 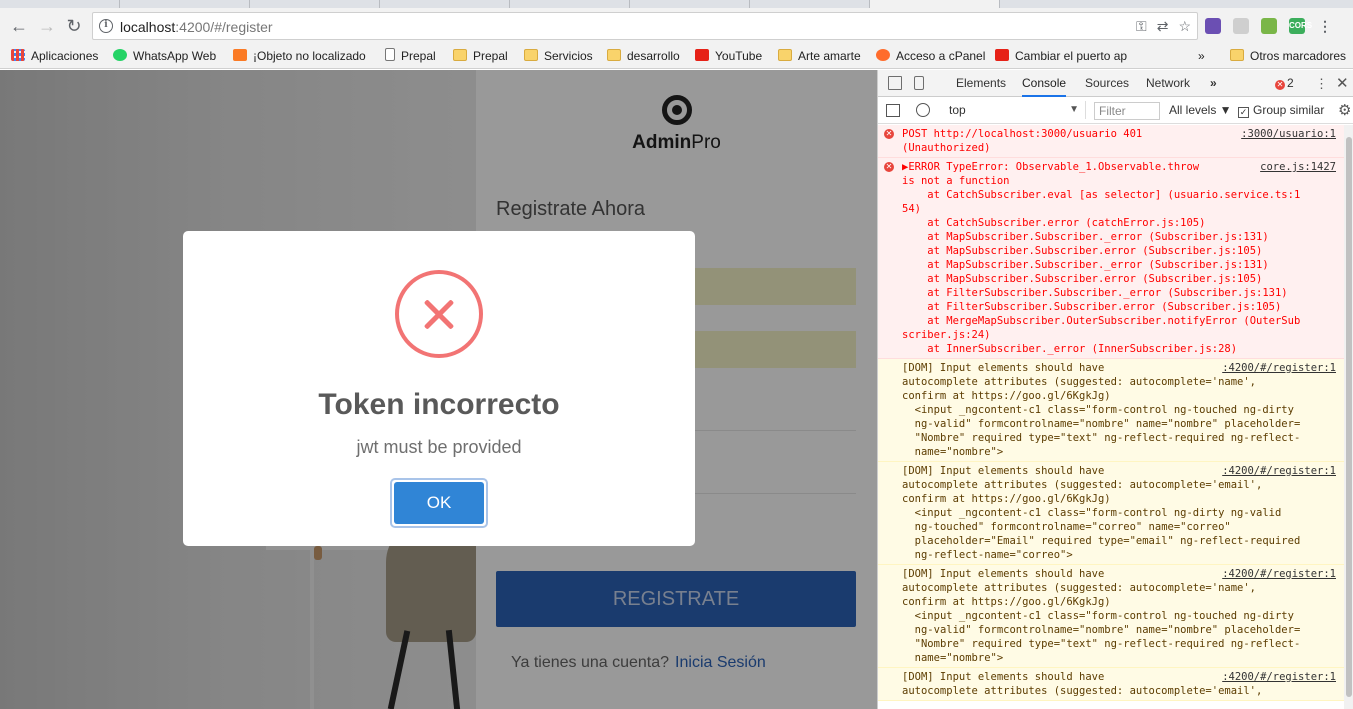 I want to click on error-x-icon, so click(x=439, y=314).